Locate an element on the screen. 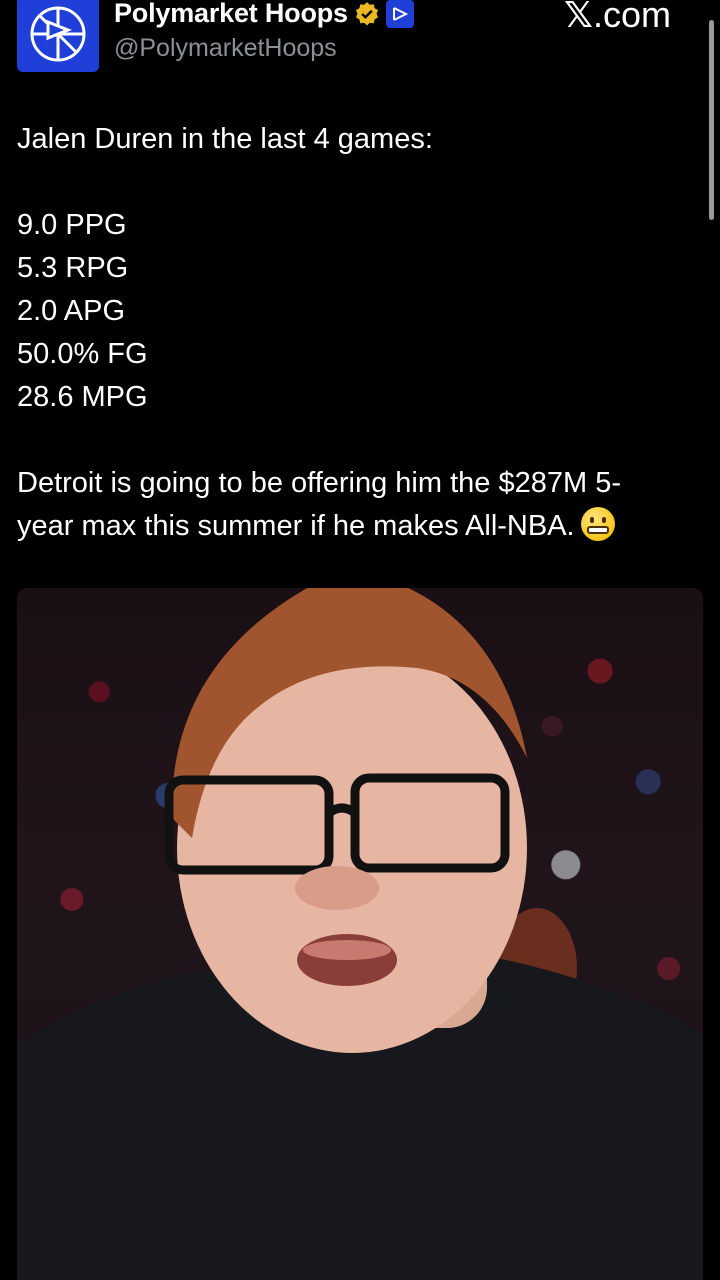 The height and width of the screenshot is (1280, 720). x-logo-icon: 𝕏 is located at coordinates (578, 18).